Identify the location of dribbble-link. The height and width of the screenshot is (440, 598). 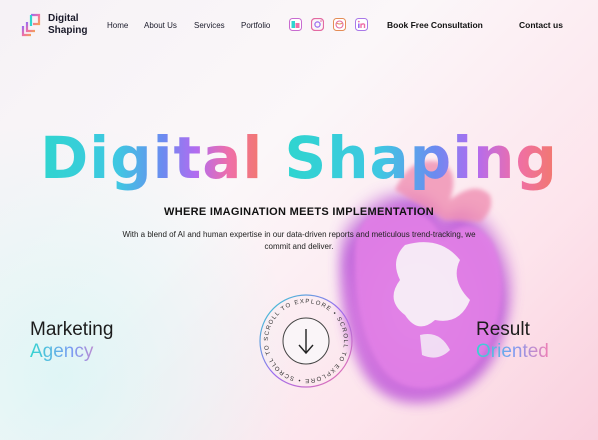
(339, 24).